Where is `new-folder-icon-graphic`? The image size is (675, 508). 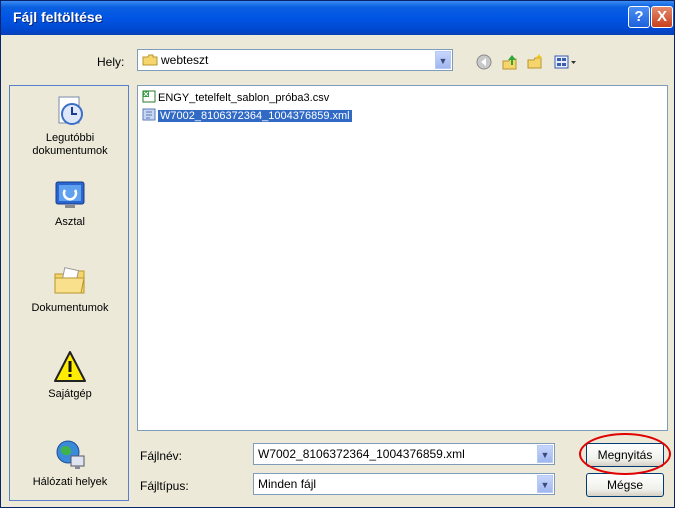
new-folder-icon-graphic is located at coordinates (534, 61).